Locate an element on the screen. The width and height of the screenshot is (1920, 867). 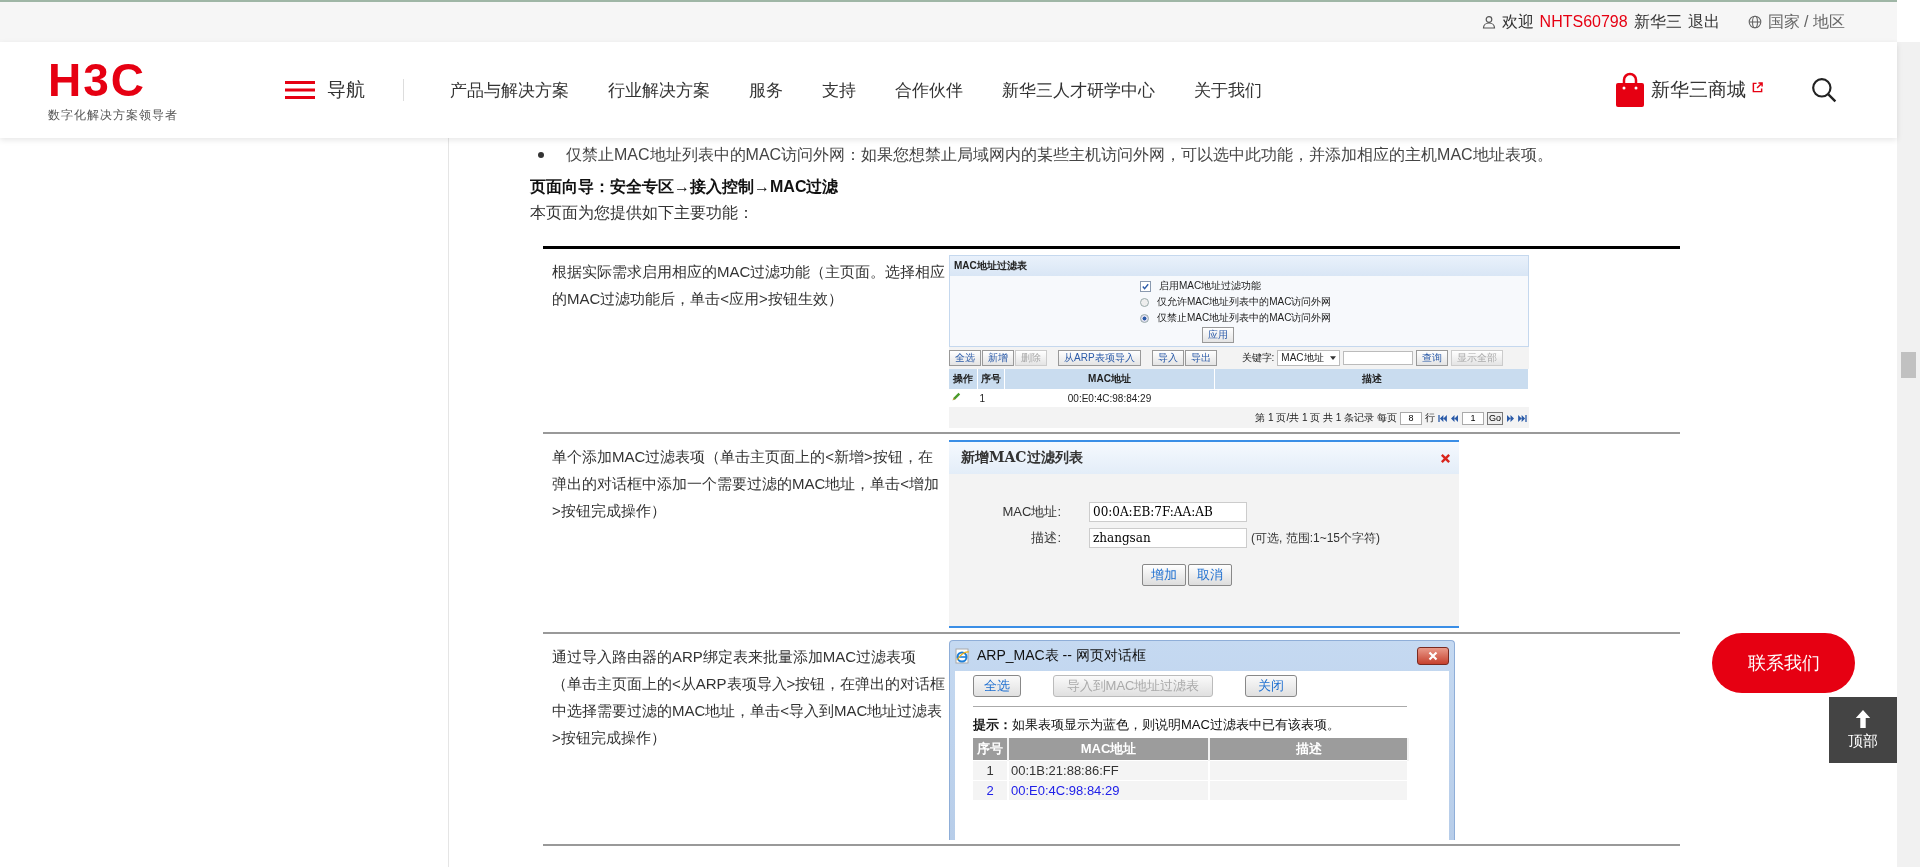
dialog-button: 关闭 is located at coordinates (1271, 686).